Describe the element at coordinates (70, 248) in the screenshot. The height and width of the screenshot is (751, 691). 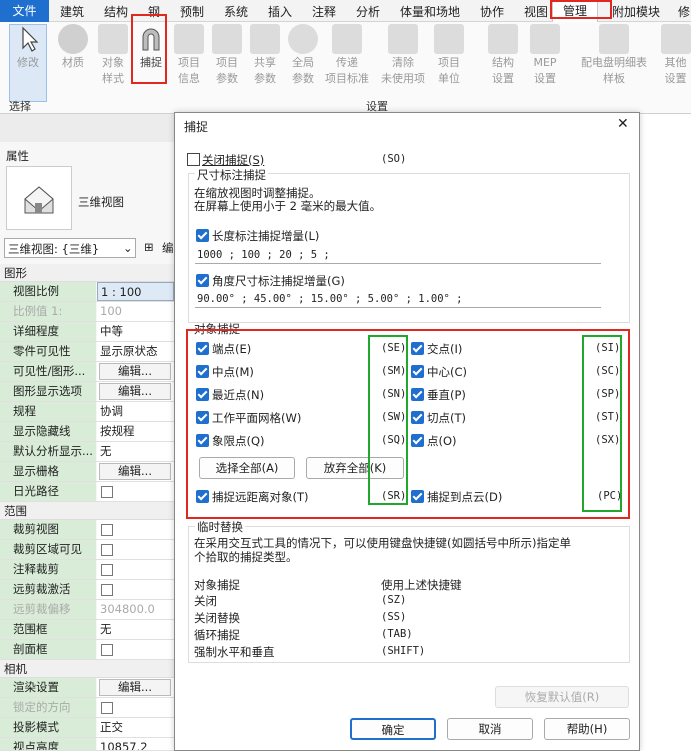
I see `view-type-selector: 三维视图: {三维} ⌄` at that location.